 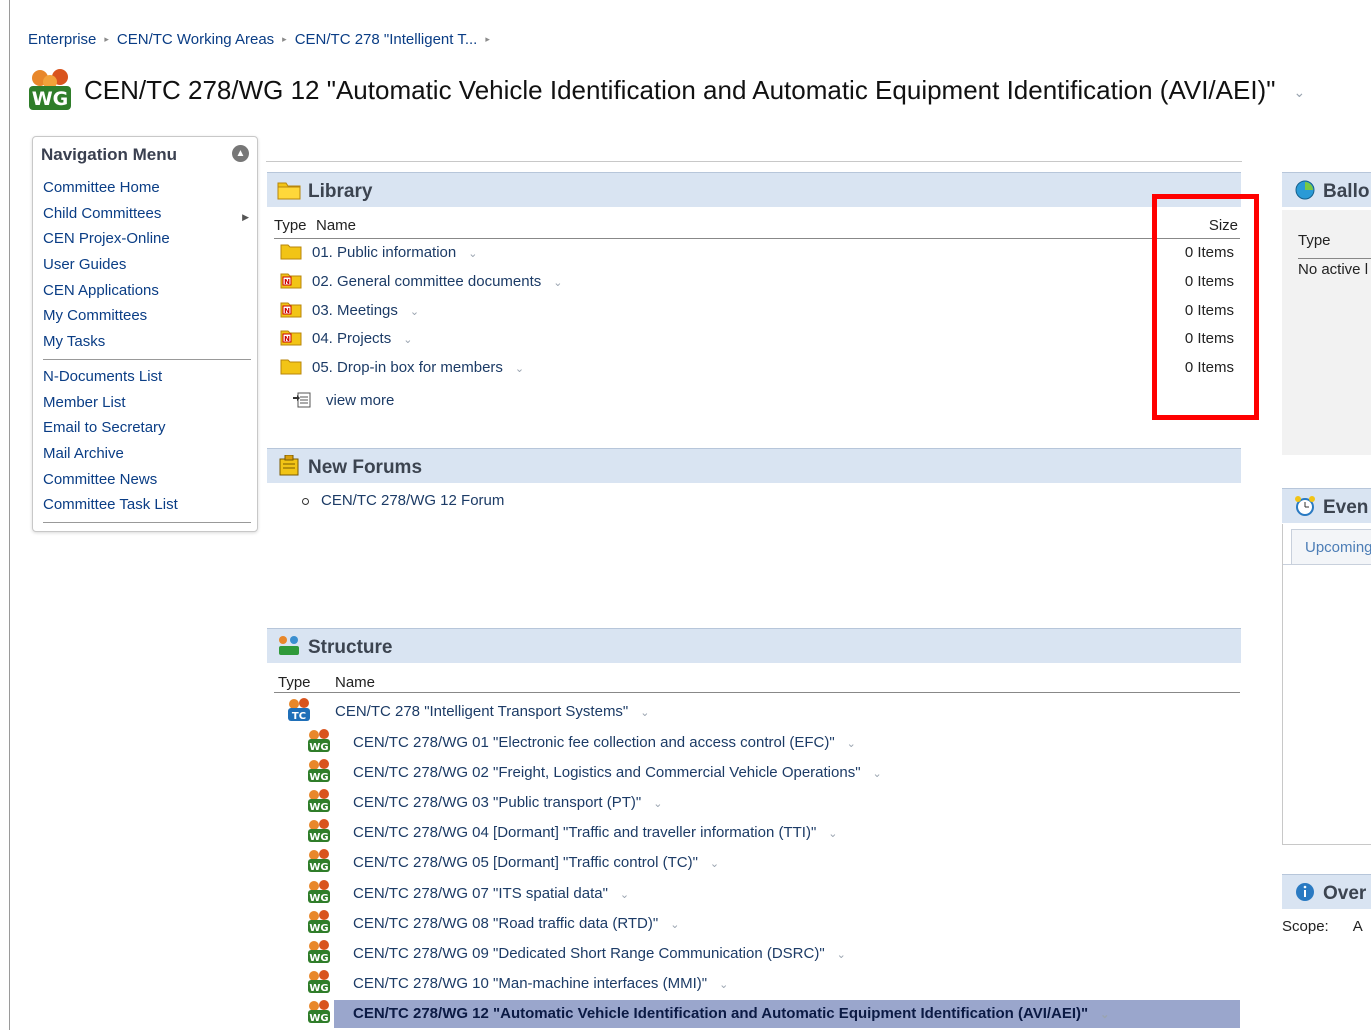 What do you see at coordinates (1305, 506) in the screenshot?
I see `alarm-clock-icon` at bounding box center [1305, 506].